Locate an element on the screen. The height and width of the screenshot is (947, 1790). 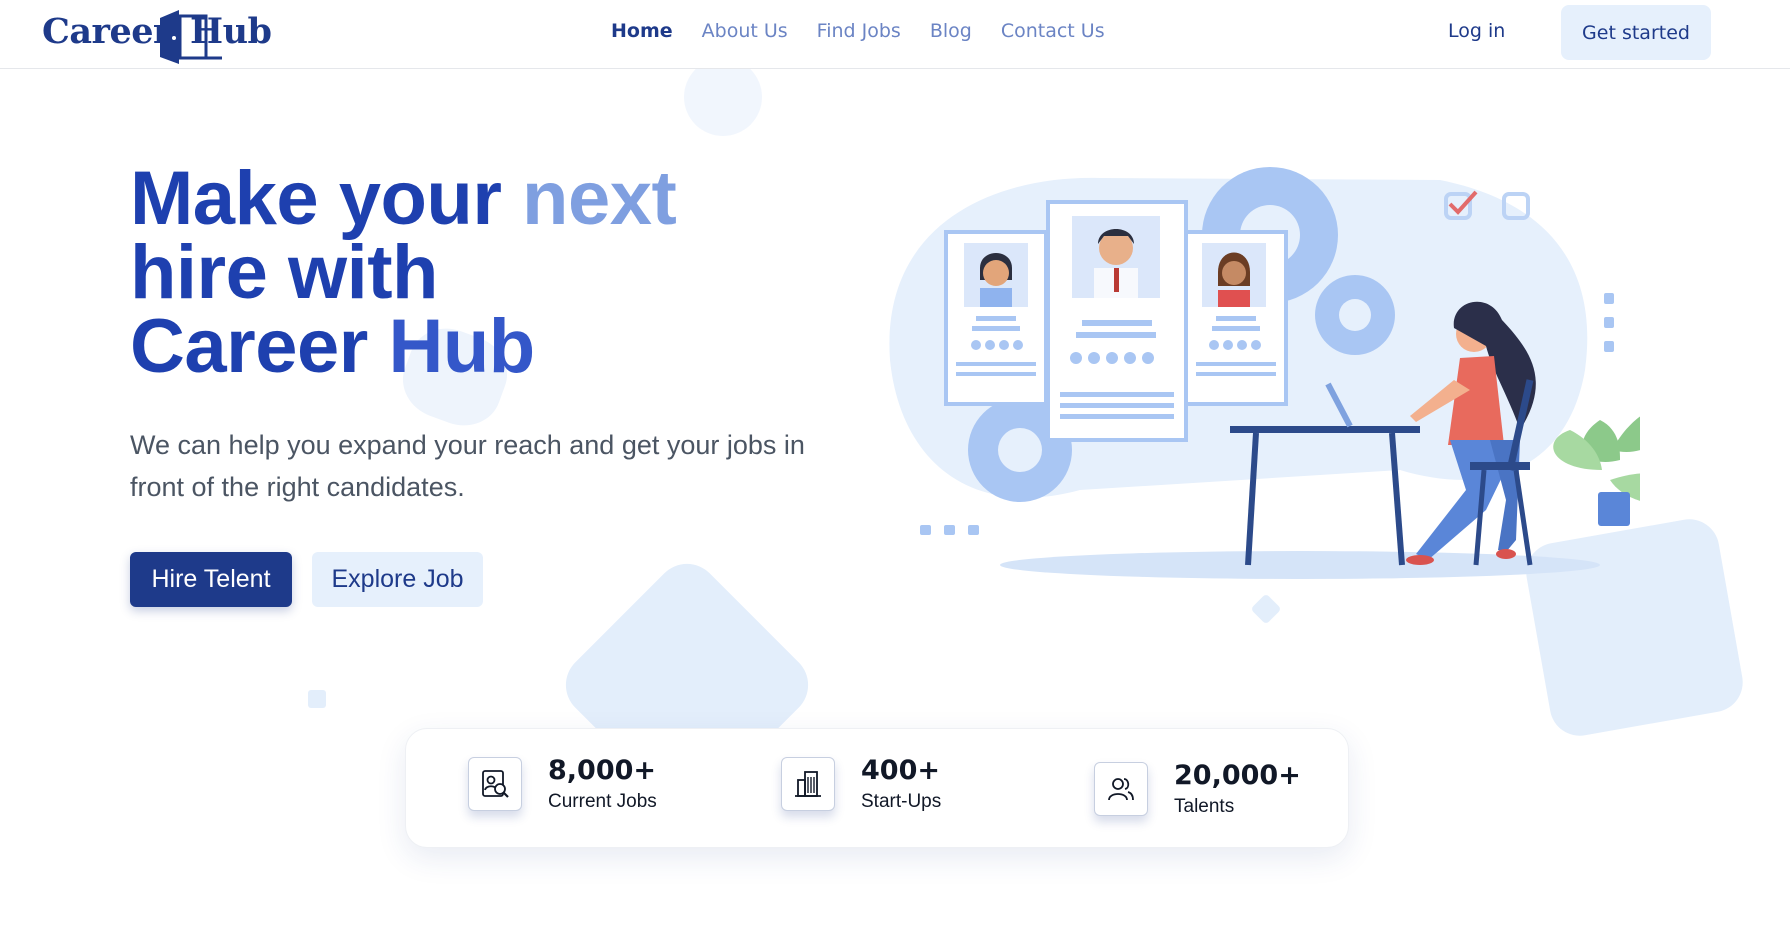
nav-home: Home is located at coordinates (642, 31).